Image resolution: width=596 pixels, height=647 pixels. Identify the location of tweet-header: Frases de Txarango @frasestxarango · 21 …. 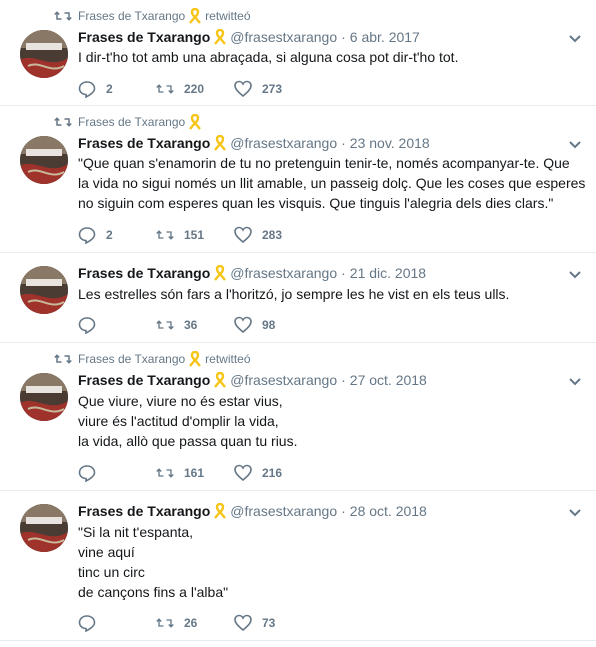
(252, 273).